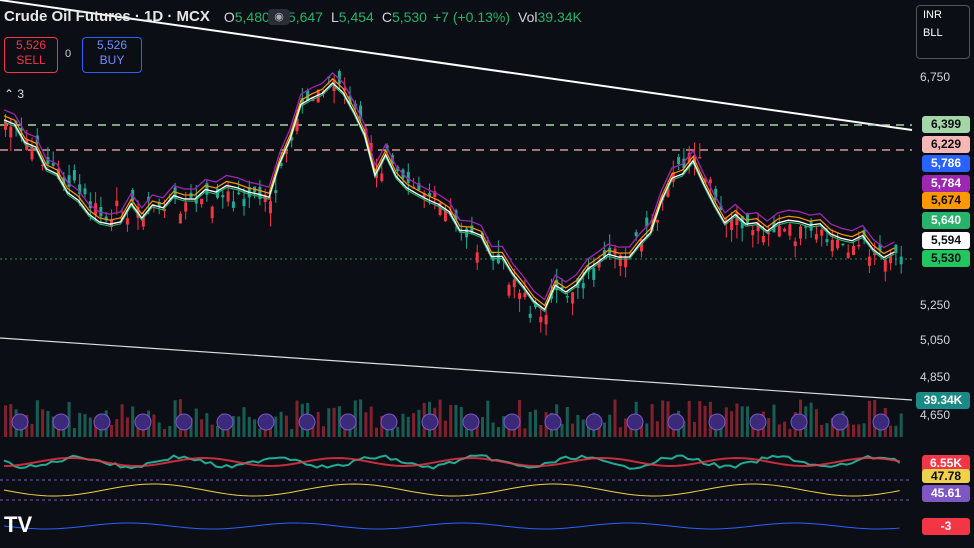  I want to click on buy-button: 5,526 BUY, so click(112, 55).